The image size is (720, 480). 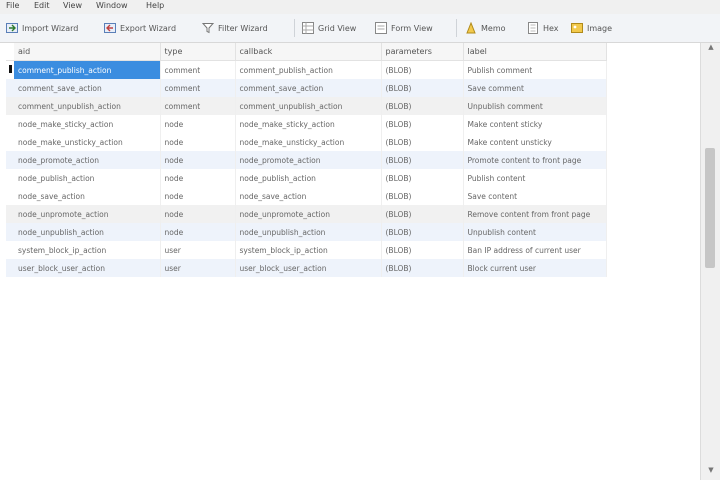 What do you see at coordinates (535, 142) in the screenshot?
I see `cell-label: Make content unsticky` at bounding box center [535, 142].